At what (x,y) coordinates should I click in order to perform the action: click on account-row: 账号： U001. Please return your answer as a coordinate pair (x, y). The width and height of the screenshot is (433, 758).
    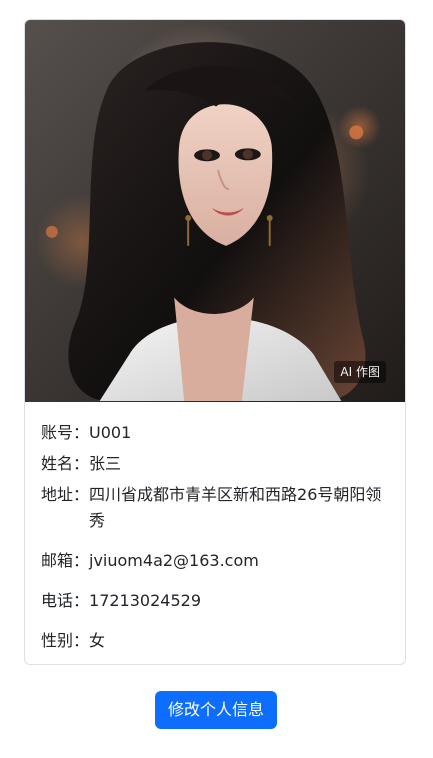
    Looking at the image, I should click on (215, 433).